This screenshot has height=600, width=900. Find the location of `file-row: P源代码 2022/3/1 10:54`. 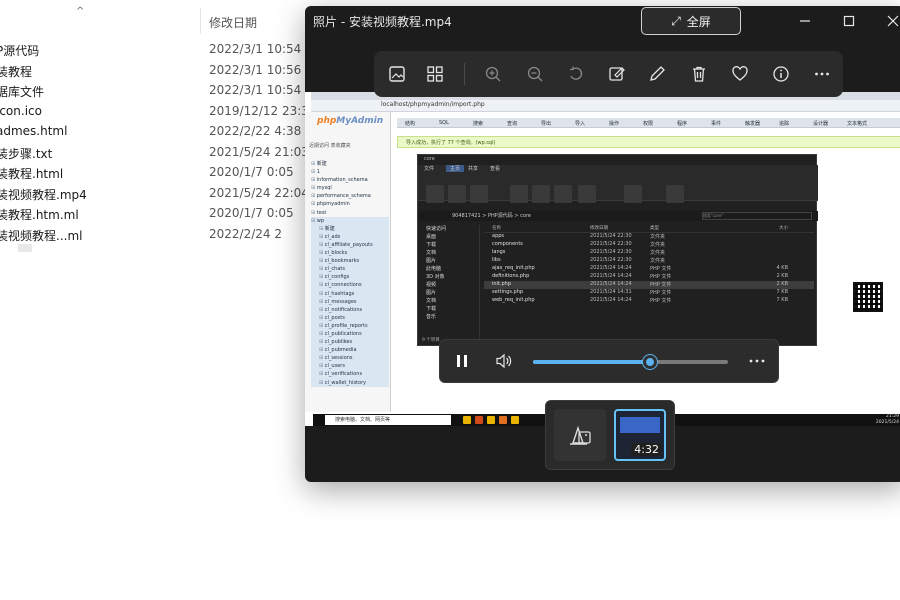

file-row: P源代码 2022/3/1 10:54 is located at coordinates (155, 50).